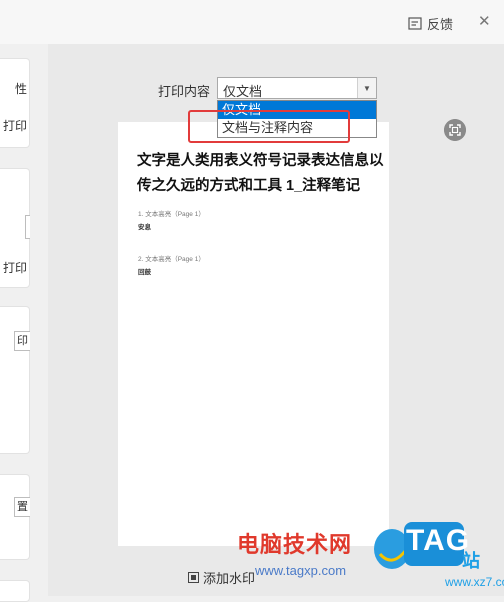 This screenshot has width=504, height=602. I want to click on settings-card: 置, so click(15, 517).